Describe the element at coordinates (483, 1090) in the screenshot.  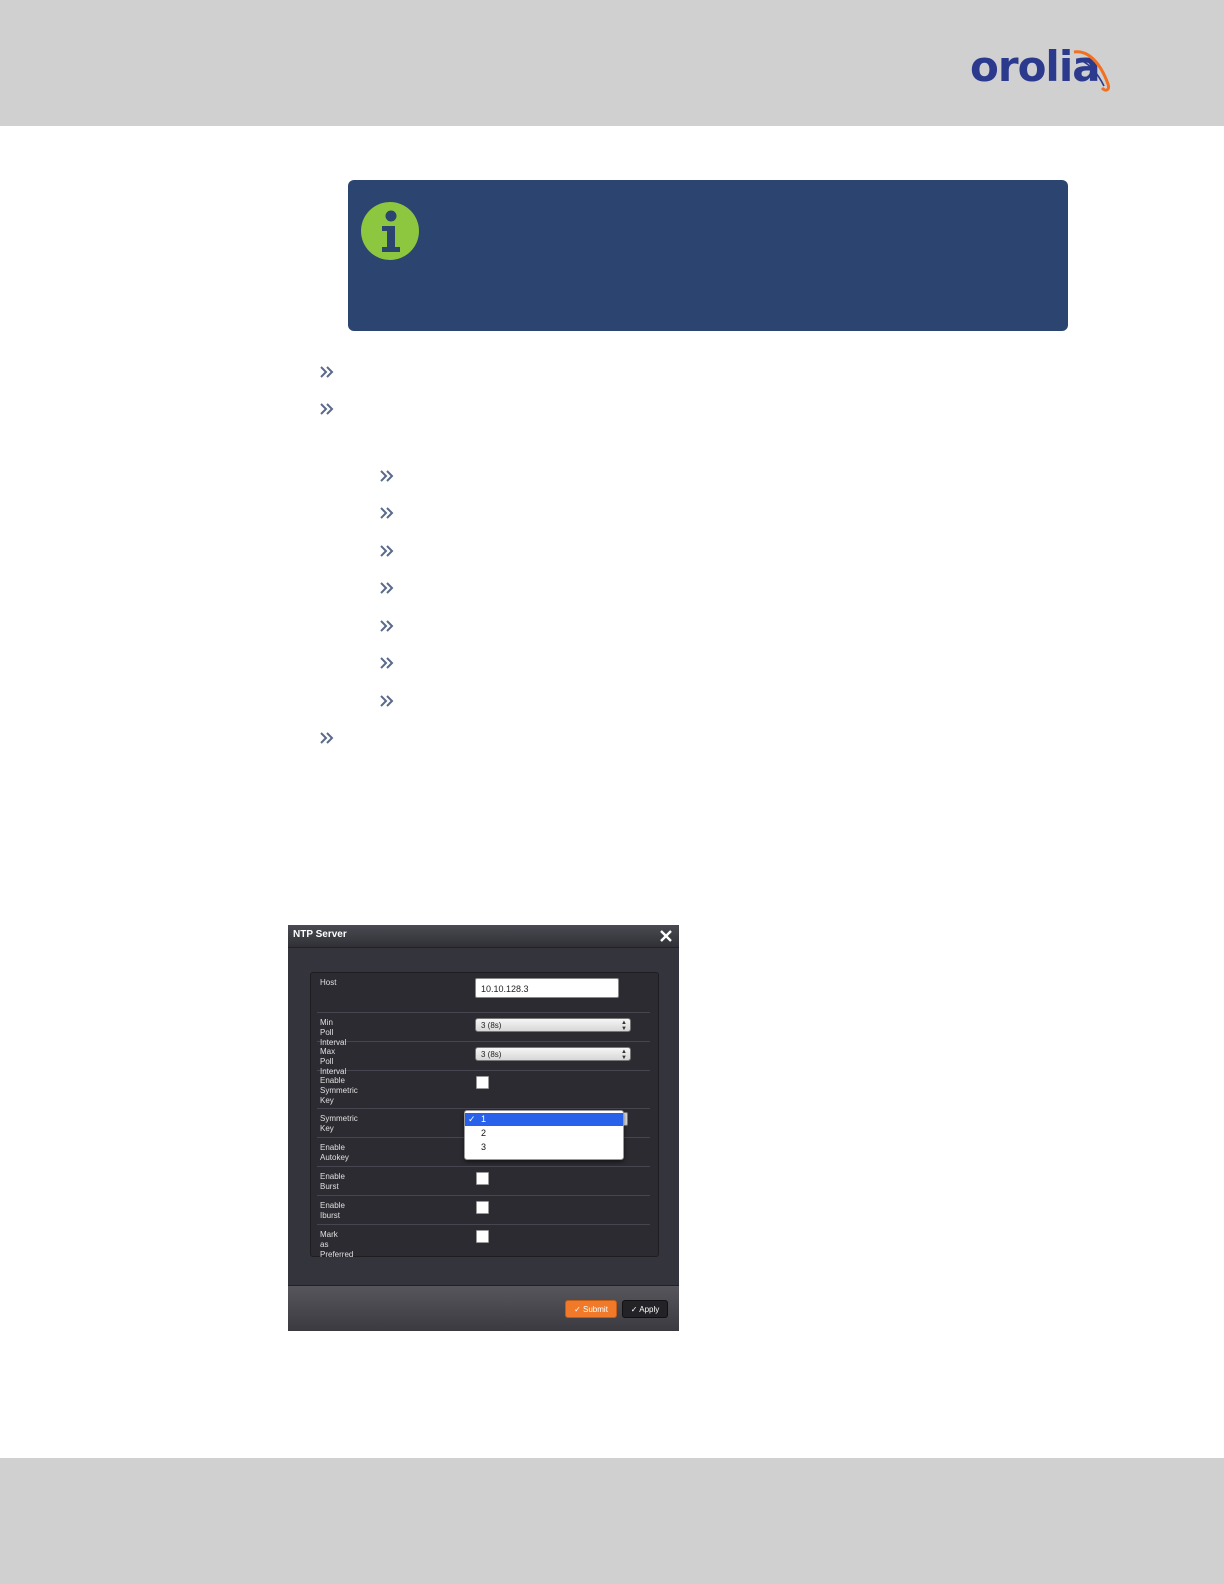
I see `form-row-enable-symmetric-key: Enable Symmetric Key` at that location.